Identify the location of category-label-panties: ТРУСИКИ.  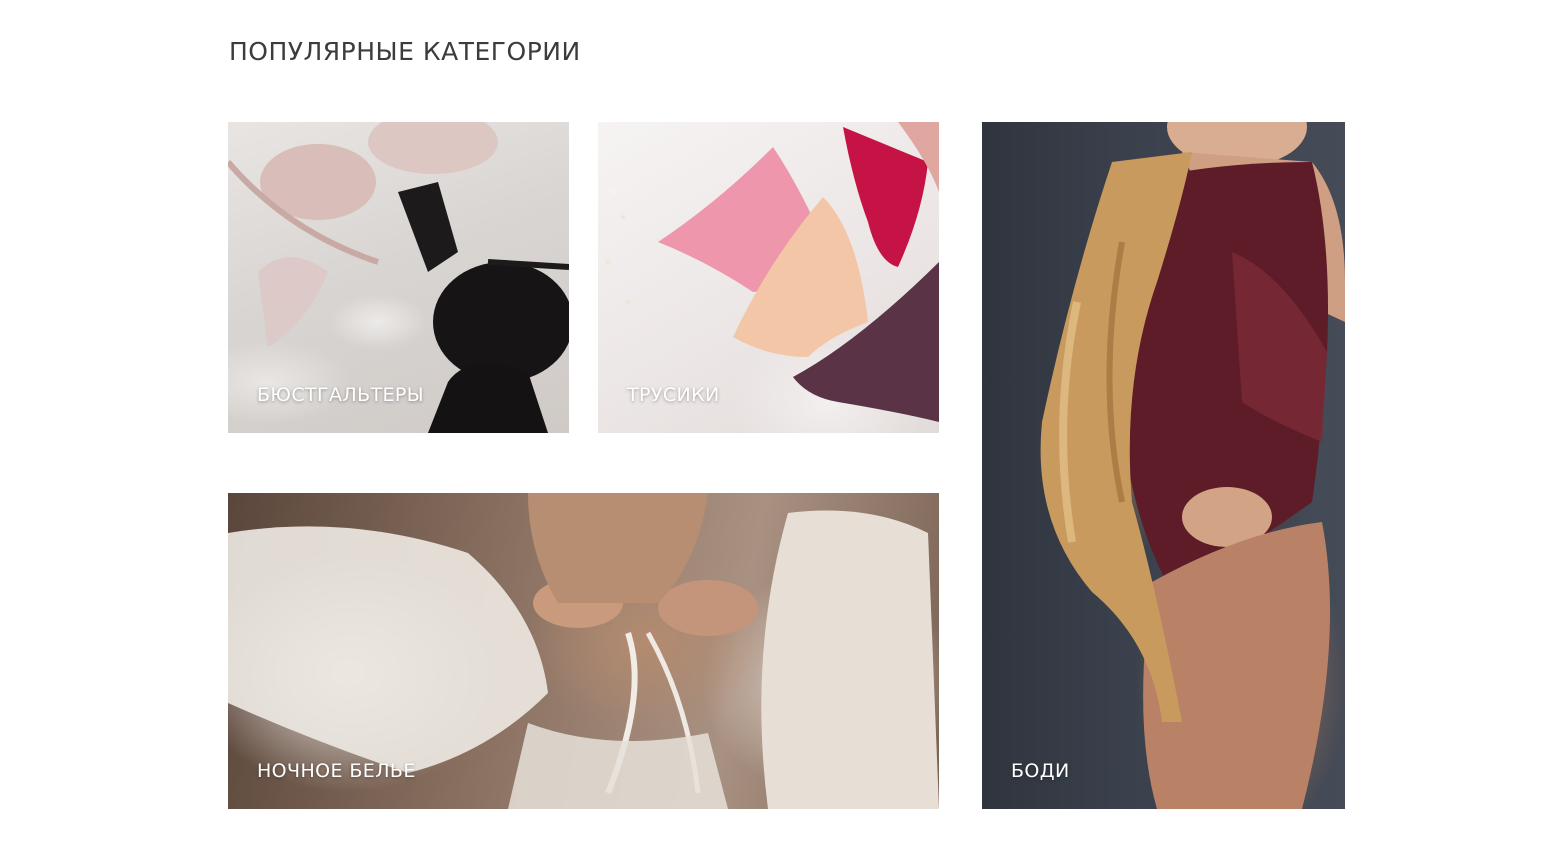
(673, 395).